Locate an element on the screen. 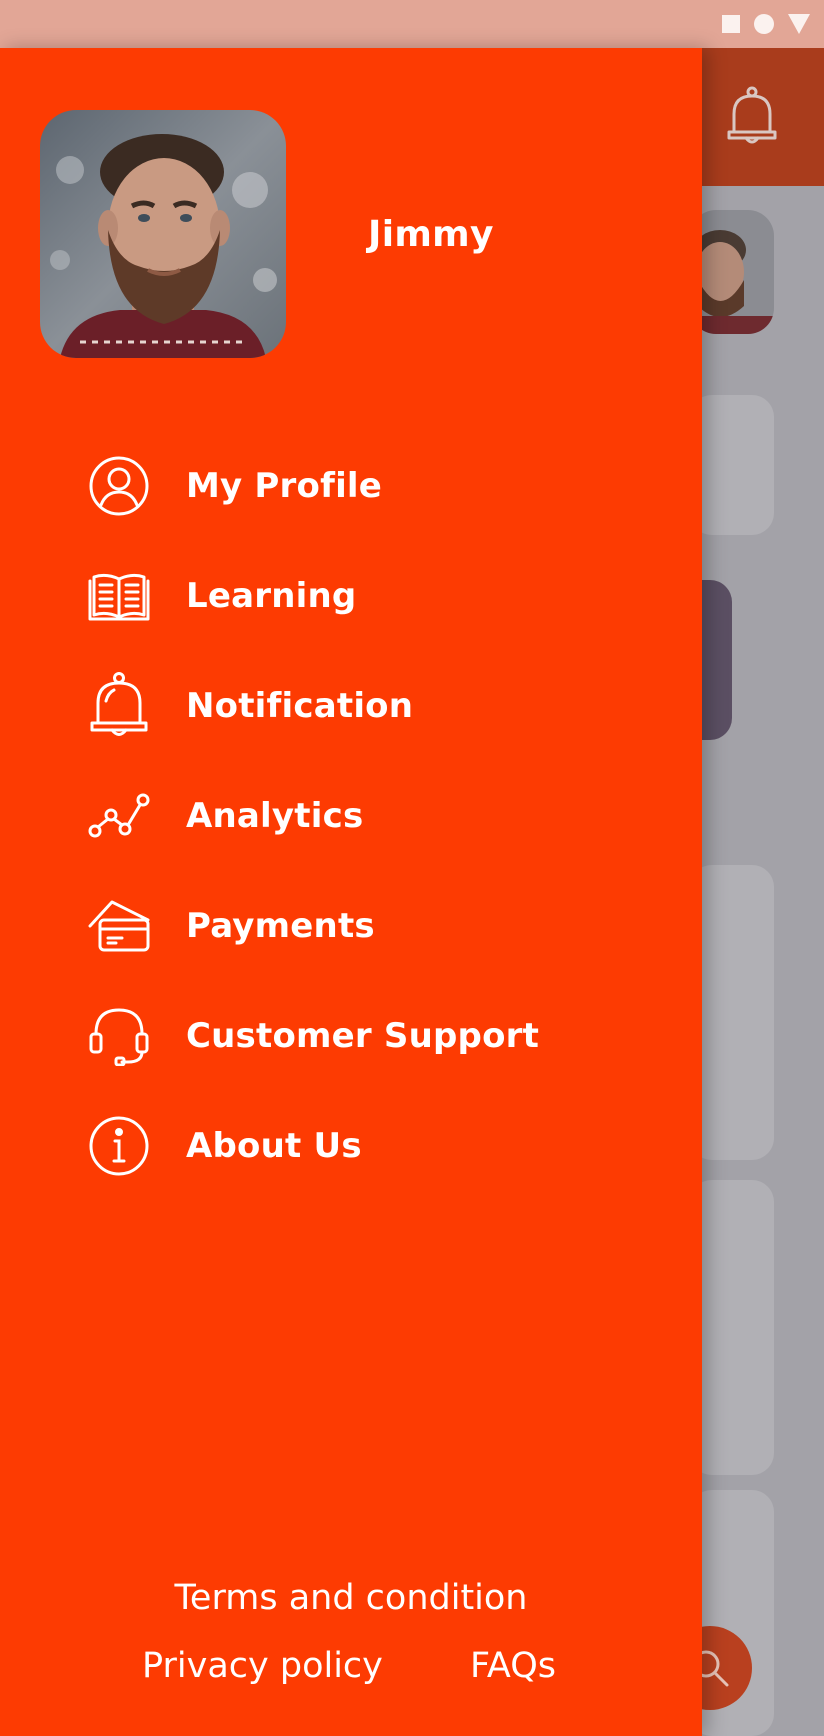 The width and height of the screenshot is (824, 1736). status-bar is located at coordinates (412, 24).